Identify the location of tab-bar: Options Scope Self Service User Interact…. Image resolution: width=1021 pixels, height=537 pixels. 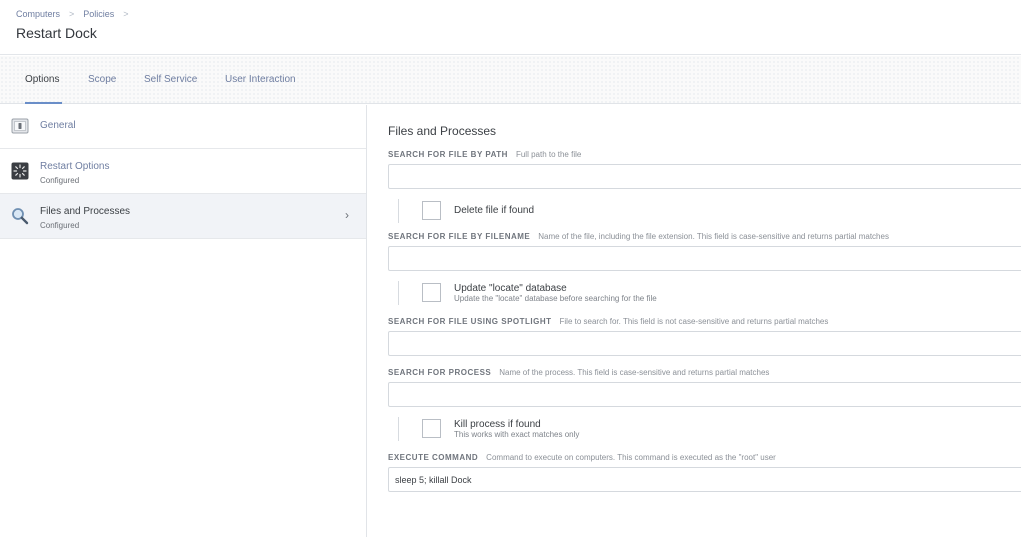
(510, 80).